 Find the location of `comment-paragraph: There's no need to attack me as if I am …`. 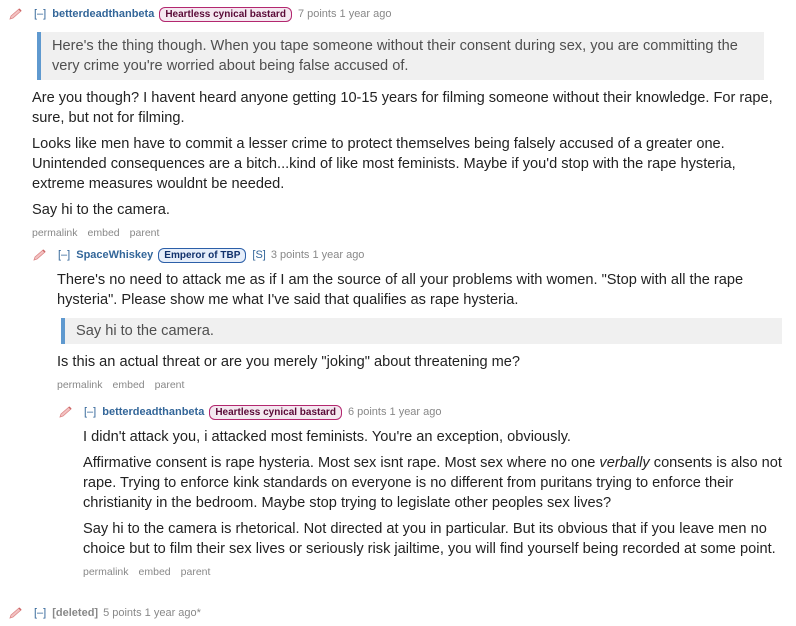

comment-paragraph: There's no need to attack me as if I am … is located at coordinates (400, 290).